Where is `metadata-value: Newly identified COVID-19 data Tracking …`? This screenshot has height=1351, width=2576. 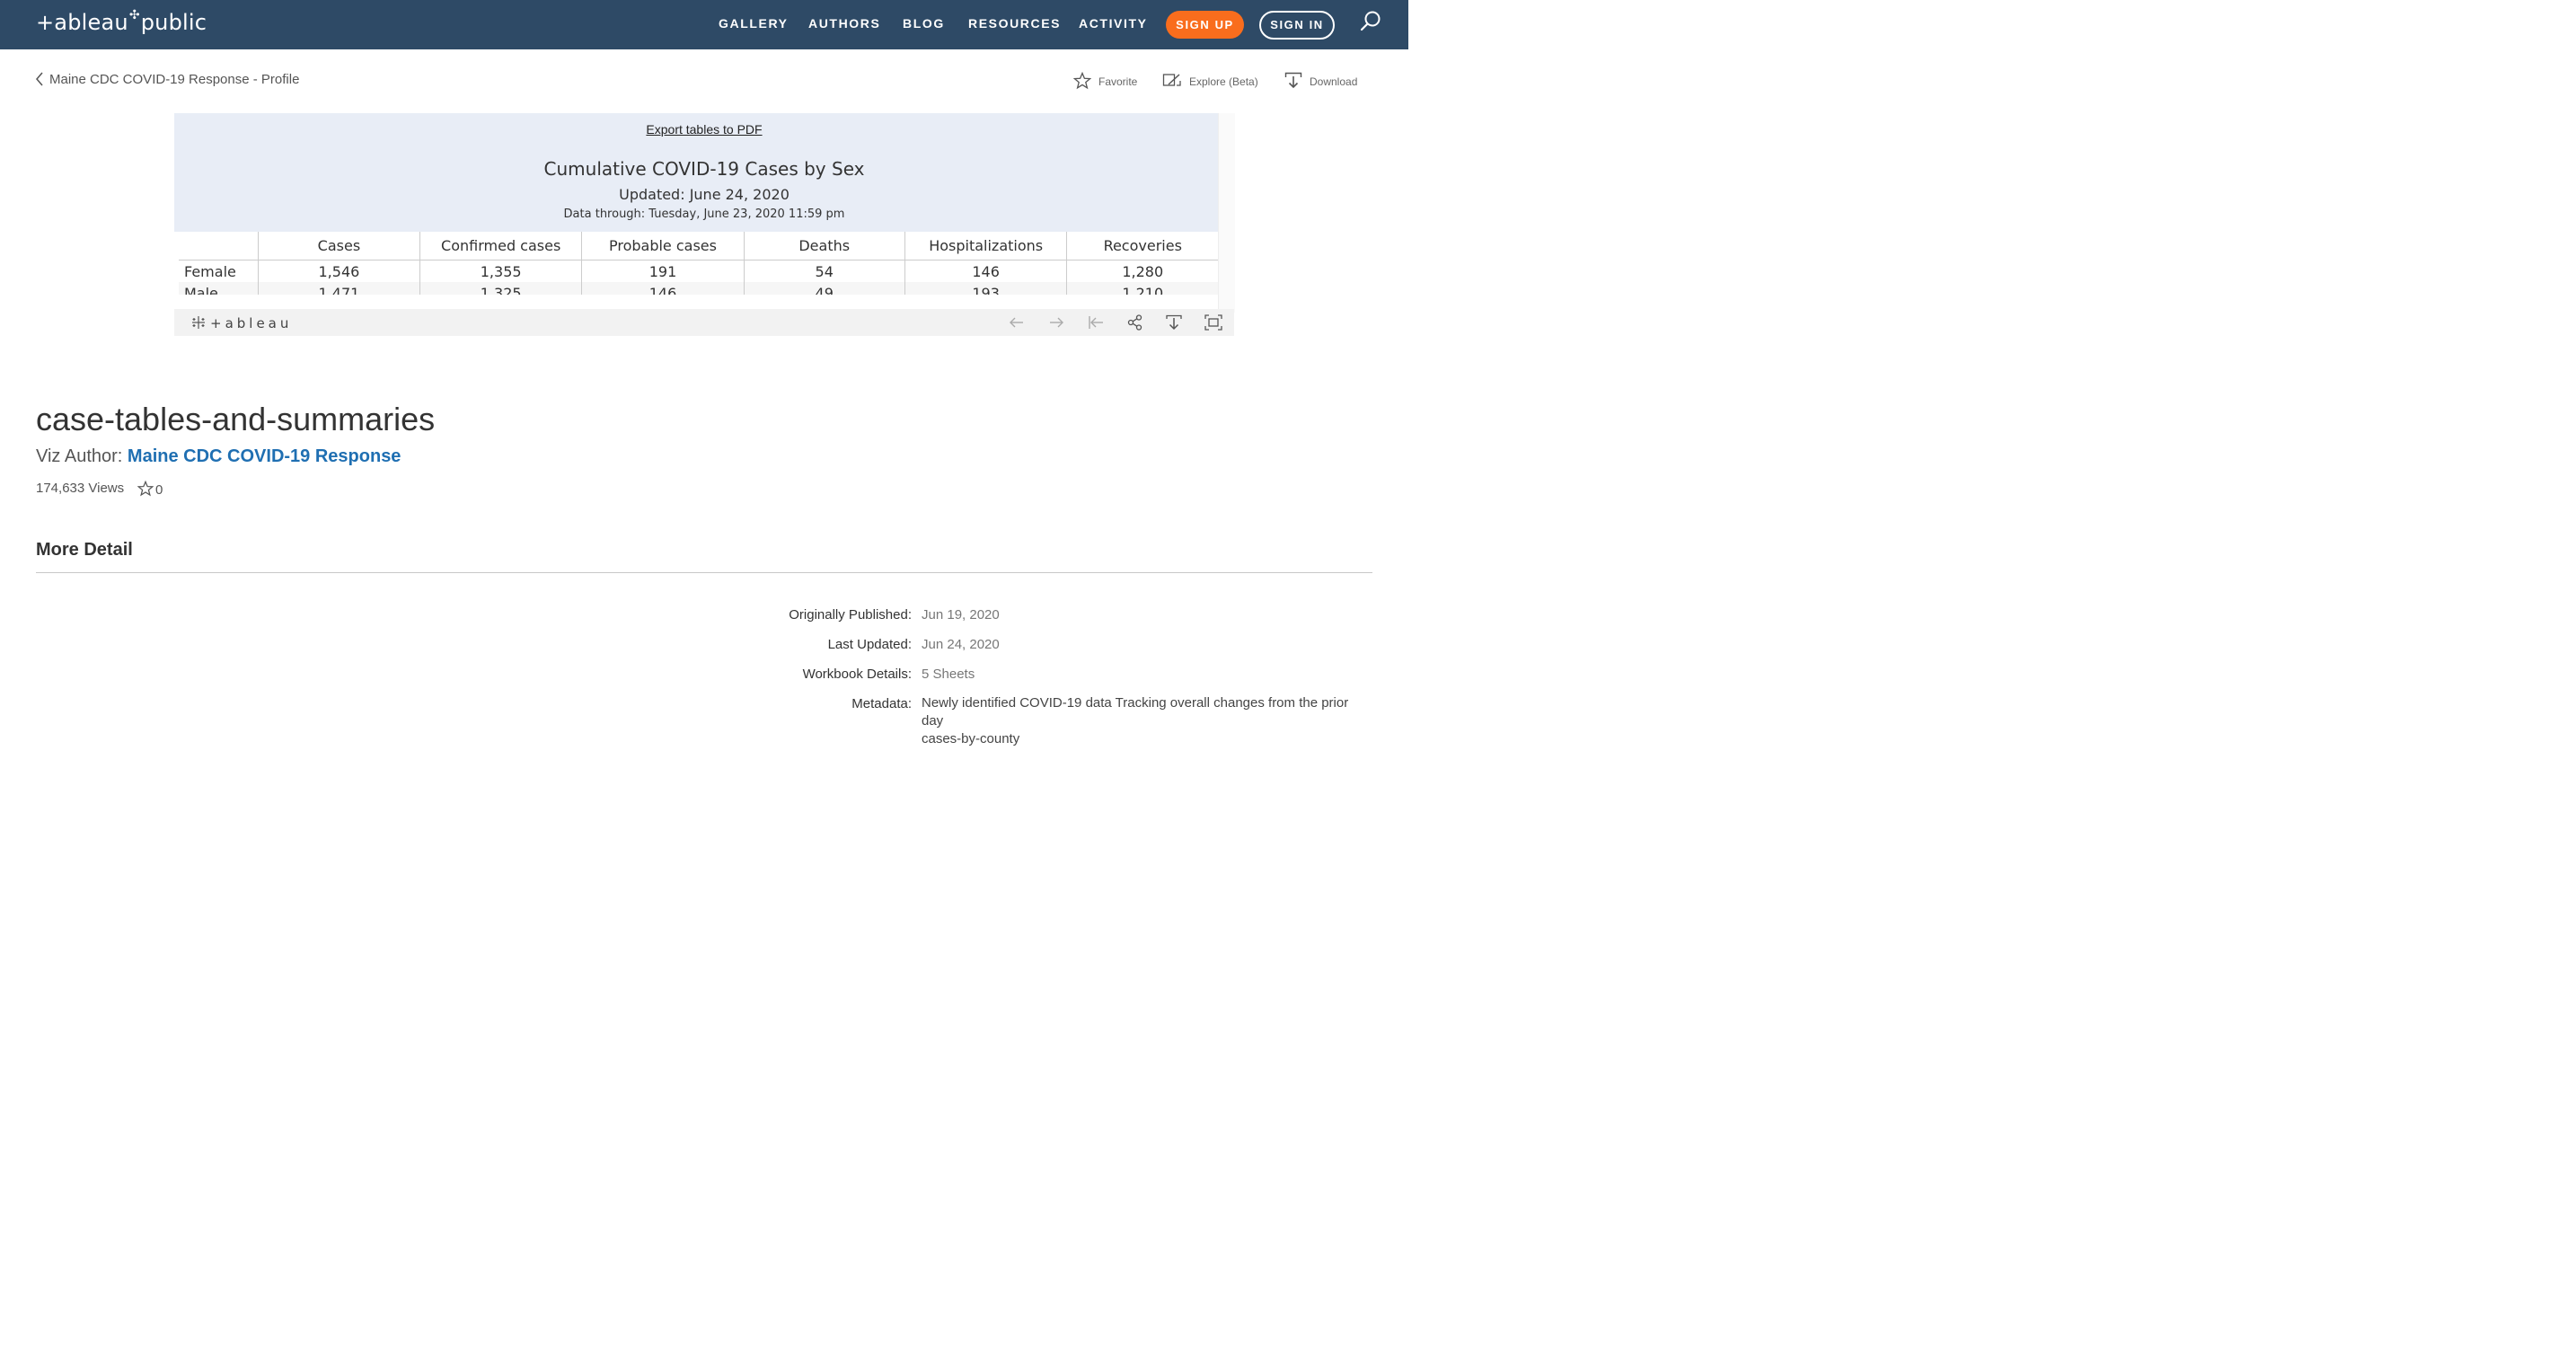 metadata-value: Newly identified COVID-19 data Tracking … is located at coordinates (1146, 721).